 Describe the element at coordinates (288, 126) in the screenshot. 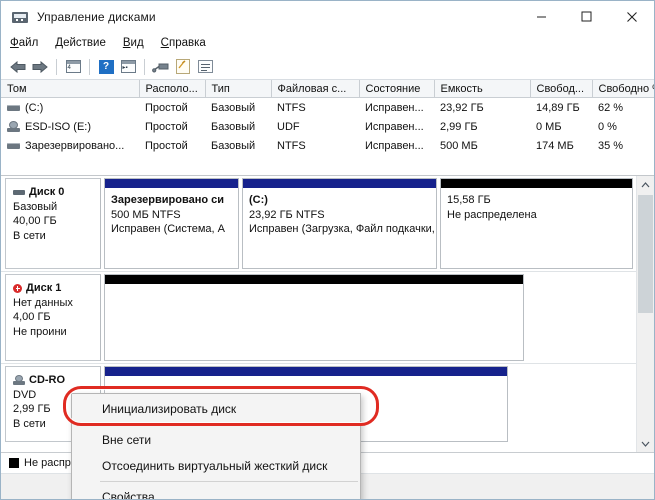

I see `filesystem-cell: UDF` at that location.